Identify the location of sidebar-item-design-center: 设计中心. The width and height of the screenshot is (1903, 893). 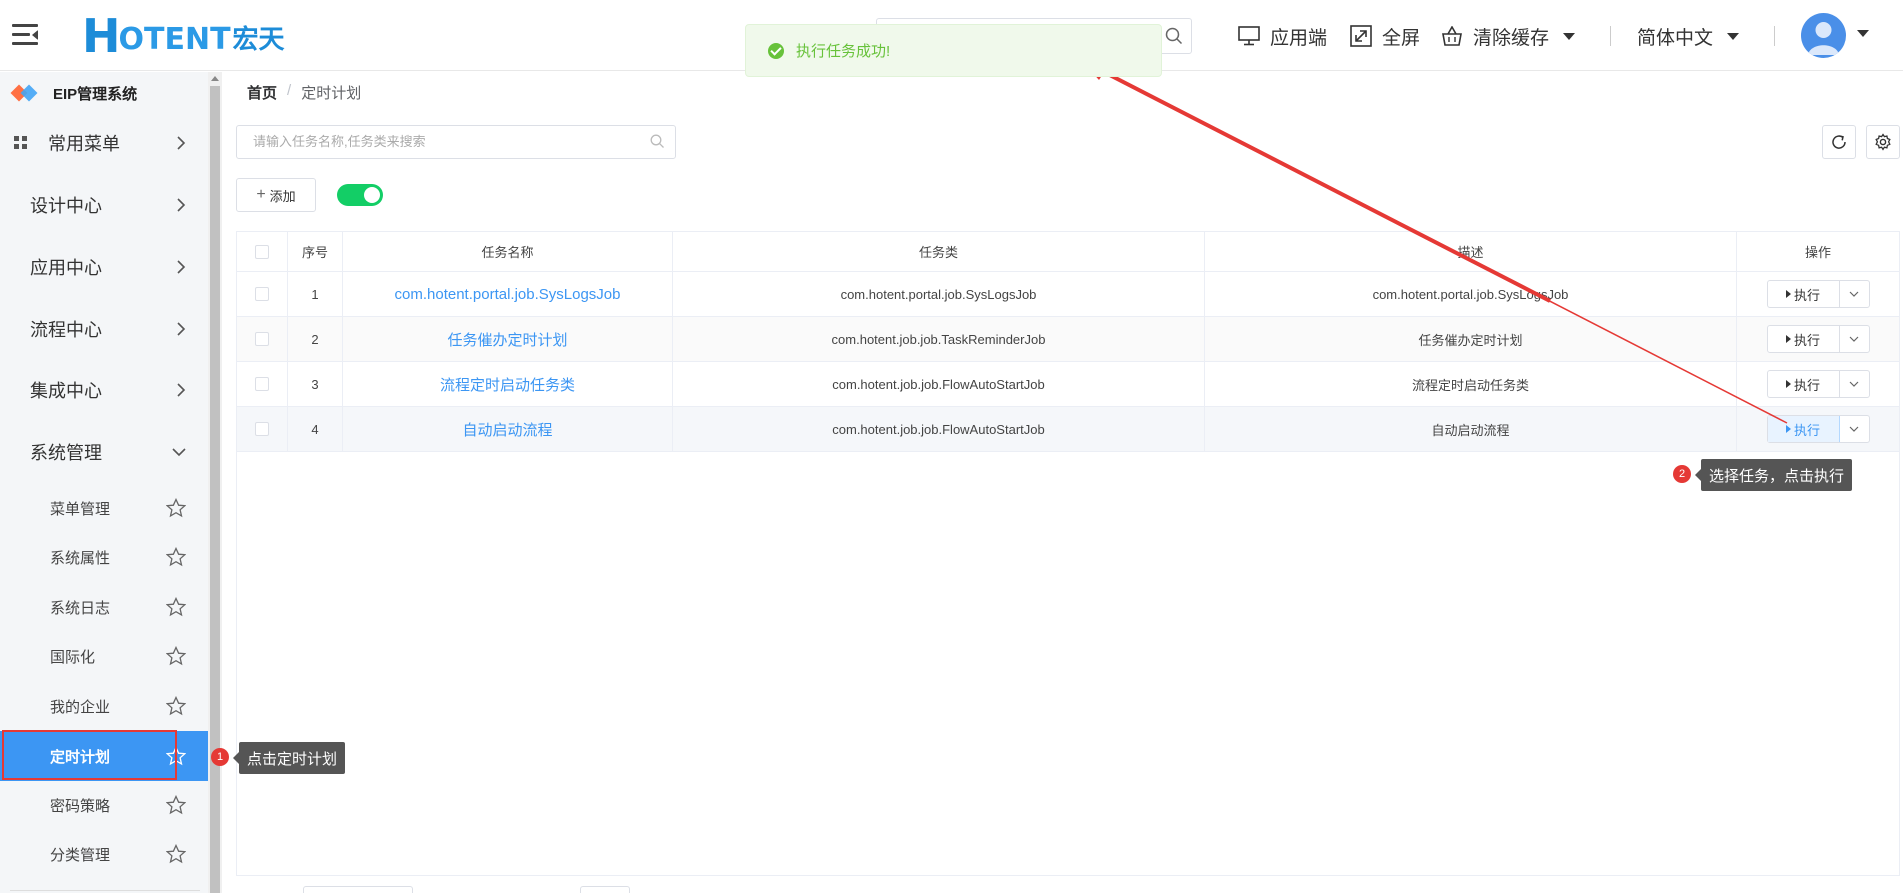
(104, 205).